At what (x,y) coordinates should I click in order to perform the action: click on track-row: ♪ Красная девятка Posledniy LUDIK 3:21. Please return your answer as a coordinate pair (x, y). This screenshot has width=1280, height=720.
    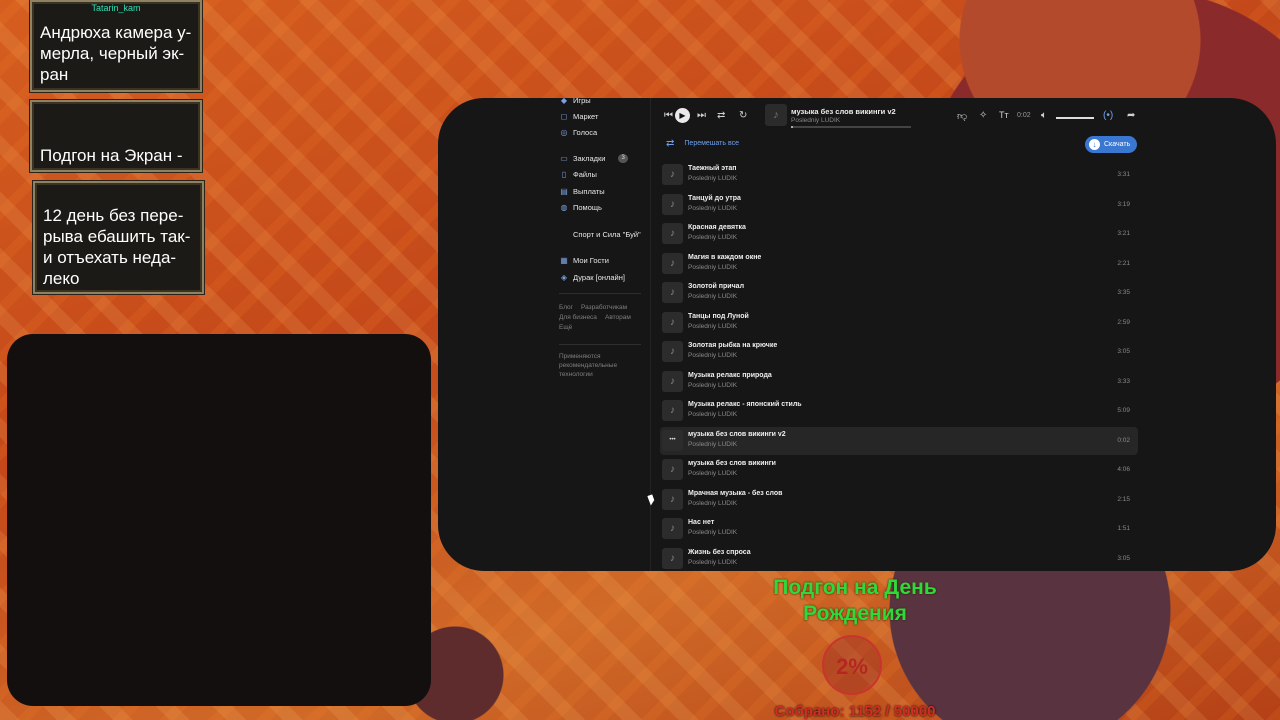
    Looking at the image, I should click on (899, 234).